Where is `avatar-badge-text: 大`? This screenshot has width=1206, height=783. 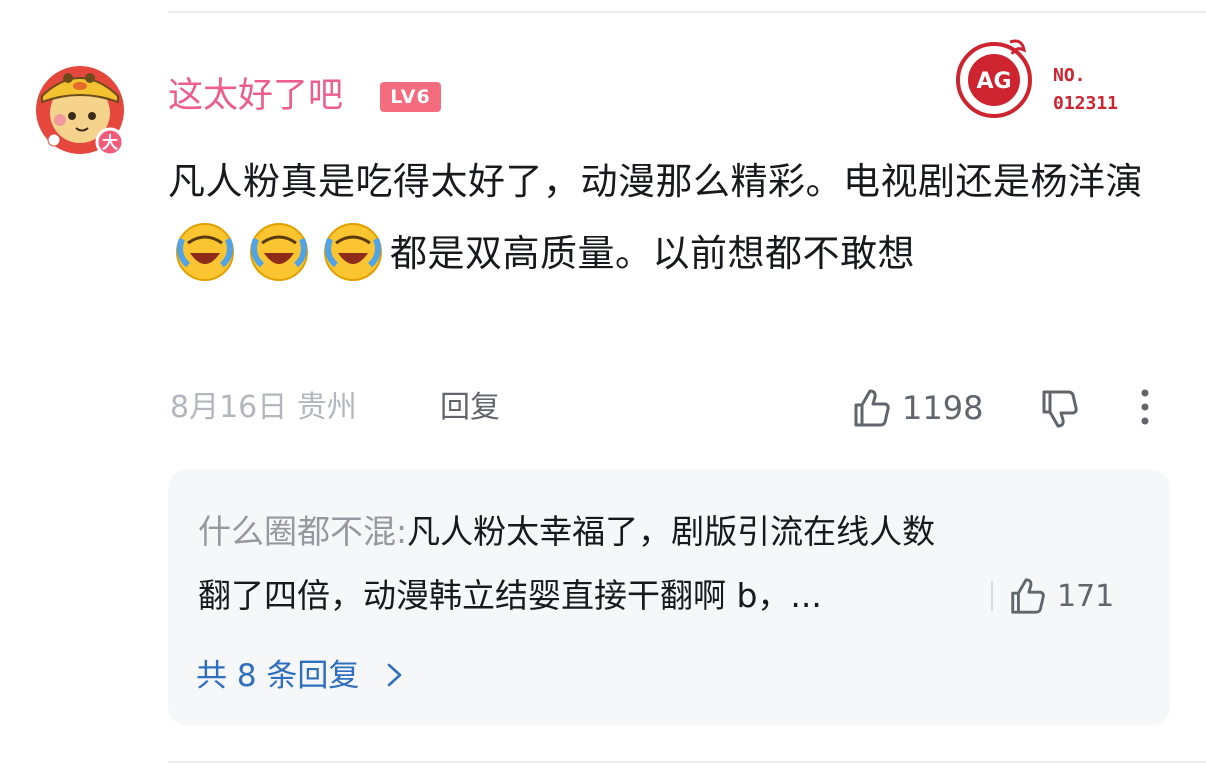
avatar-badge-text: 大 is located at coordinates (110, 142).